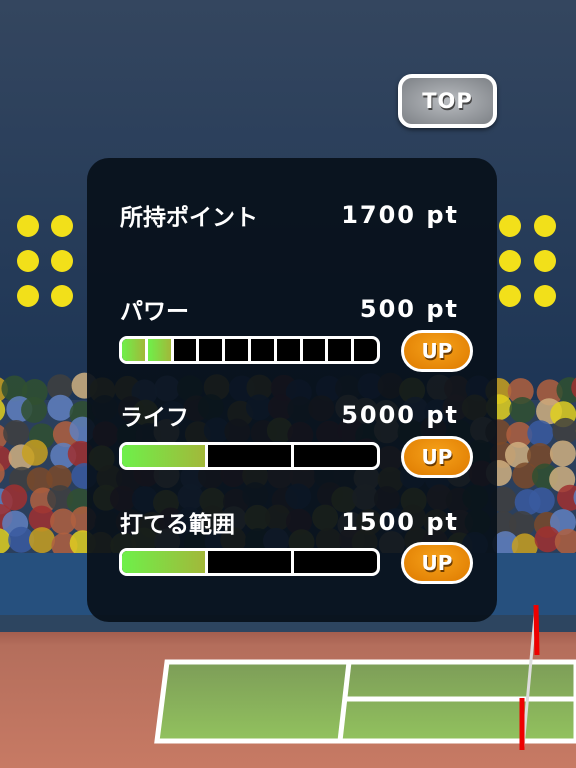  I want to click on points-row: 所持ポイント 1700 pt, so click(289, 215).